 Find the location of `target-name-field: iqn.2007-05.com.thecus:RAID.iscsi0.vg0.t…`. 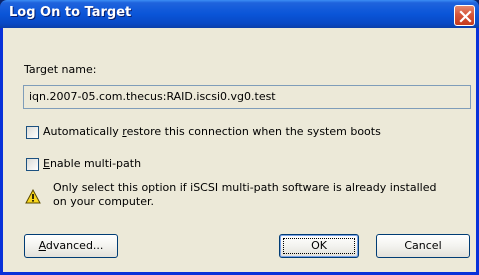

target-name-field: iqn.2007-05.com.thecus:RAID.iscsi0.vg0.t… is located at coordinates (247, 97).